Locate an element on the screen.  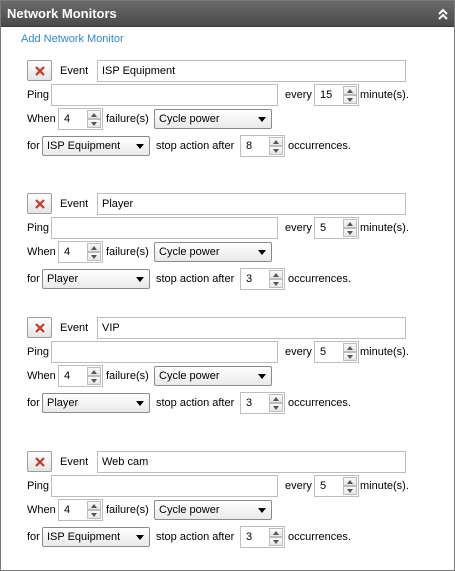
add-network-monitor-link: Add Network Monitor is located at coordinates (72, 39).